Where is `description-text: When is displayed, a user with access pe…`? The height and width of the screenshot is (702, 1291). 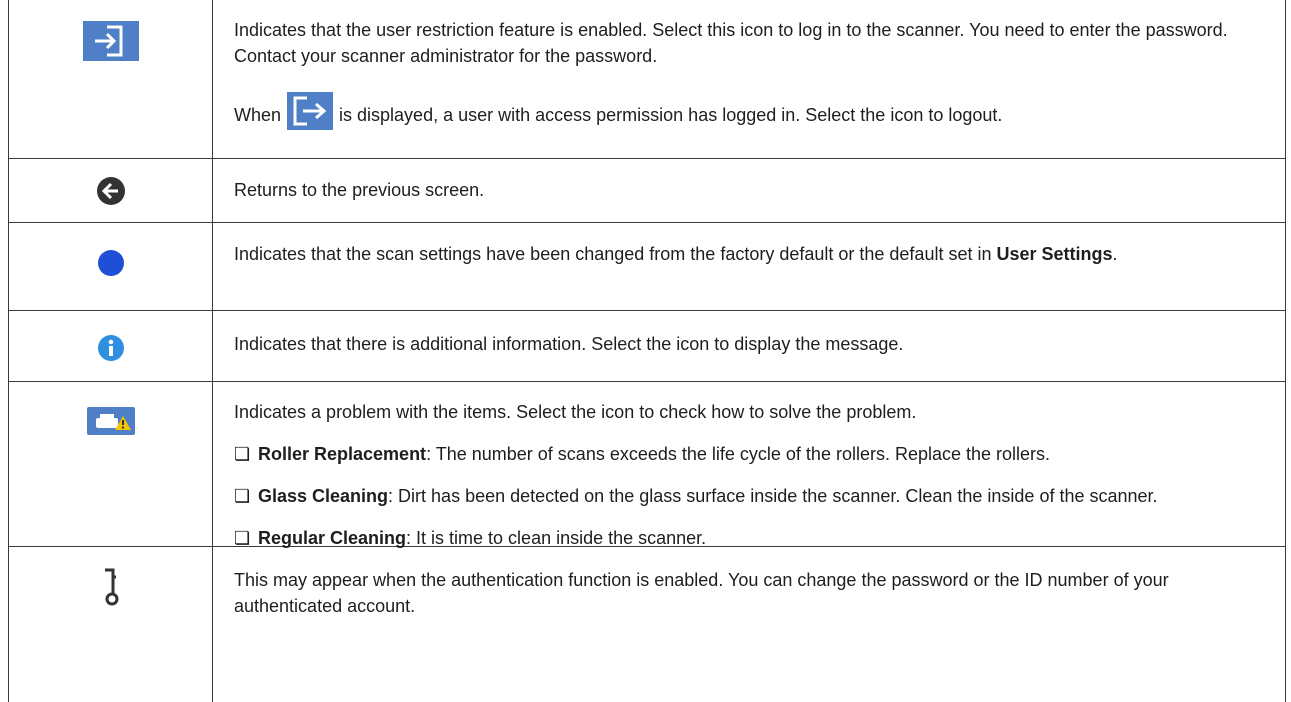
description-text: When is displayed, a user with access pe… is located at coordinates (748, 114).